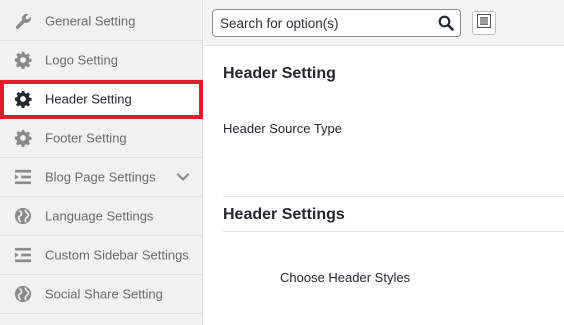  I want to click on sidebar-item-label: Header Setting, so click(88, 99).